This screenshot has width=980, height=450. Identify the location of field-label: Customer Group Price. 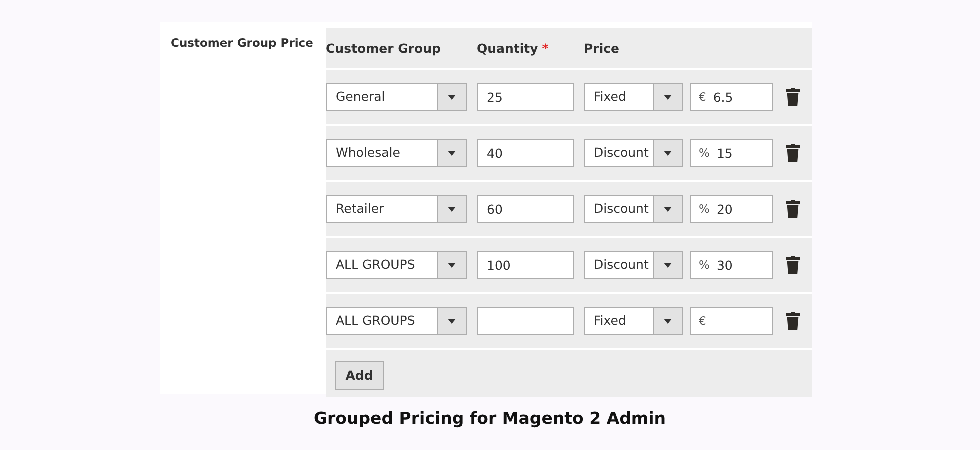
(242, 43).